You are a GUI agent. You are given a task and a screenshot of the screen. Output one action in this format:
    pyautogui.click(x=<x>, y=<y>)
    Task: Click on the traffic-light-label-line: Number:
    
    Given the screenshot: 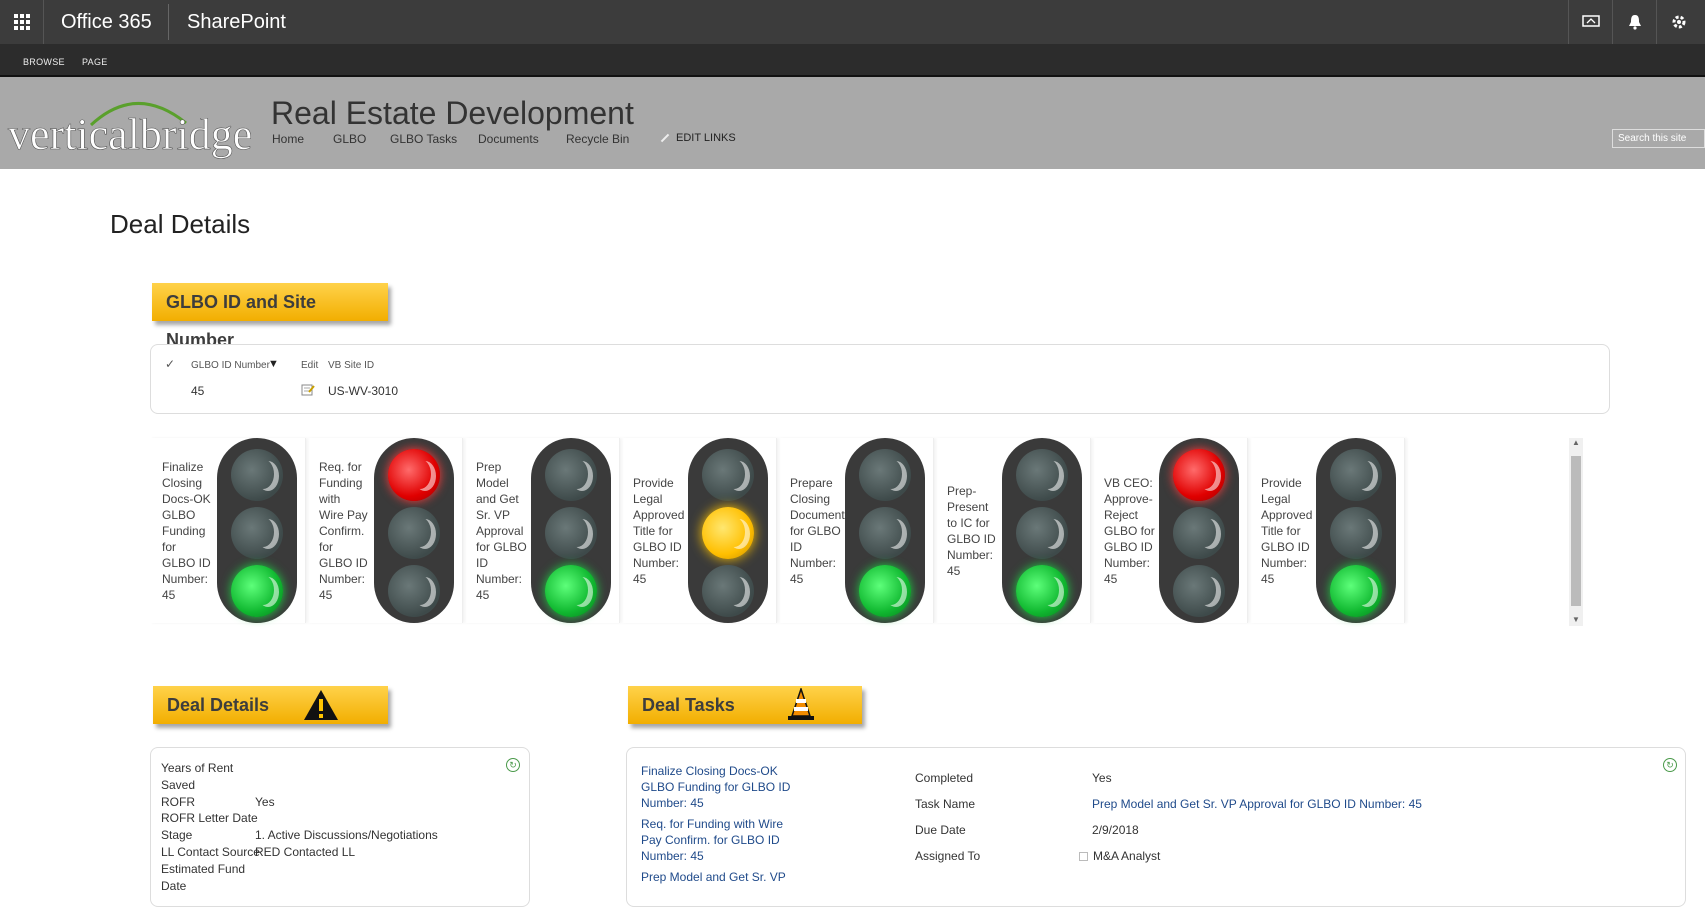 What is the action you would take?
    pyautogui.click(x=1284, y=563)
    